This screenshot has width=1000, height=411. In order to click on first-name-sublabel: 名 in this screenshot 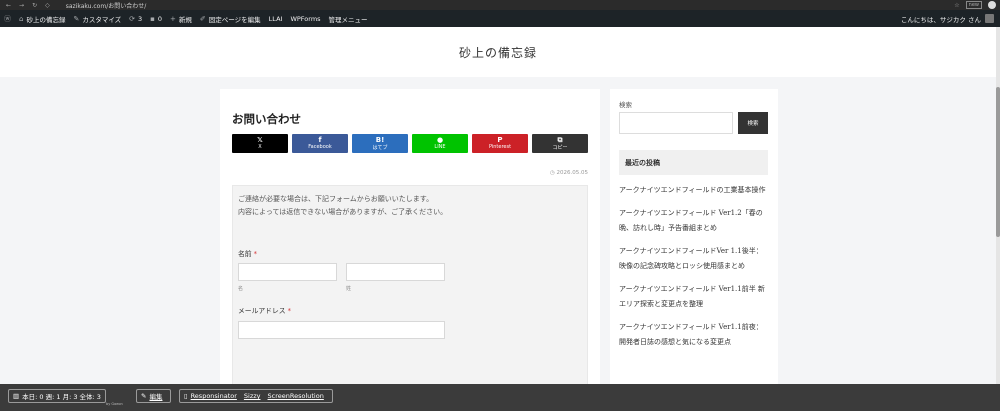, I will do `click(241, 289)`.